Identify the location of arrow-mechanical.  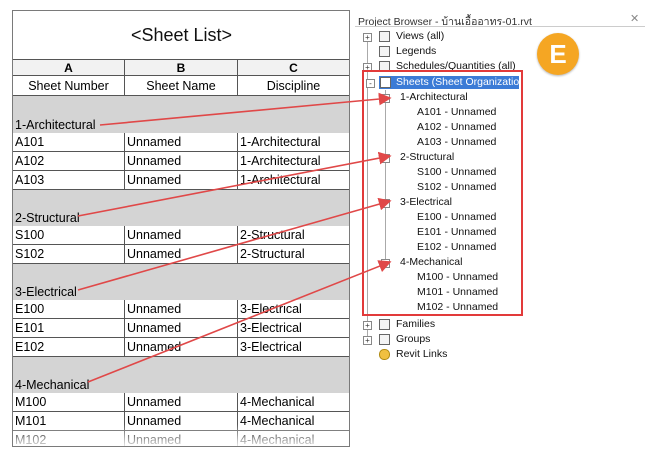
(239, 321).